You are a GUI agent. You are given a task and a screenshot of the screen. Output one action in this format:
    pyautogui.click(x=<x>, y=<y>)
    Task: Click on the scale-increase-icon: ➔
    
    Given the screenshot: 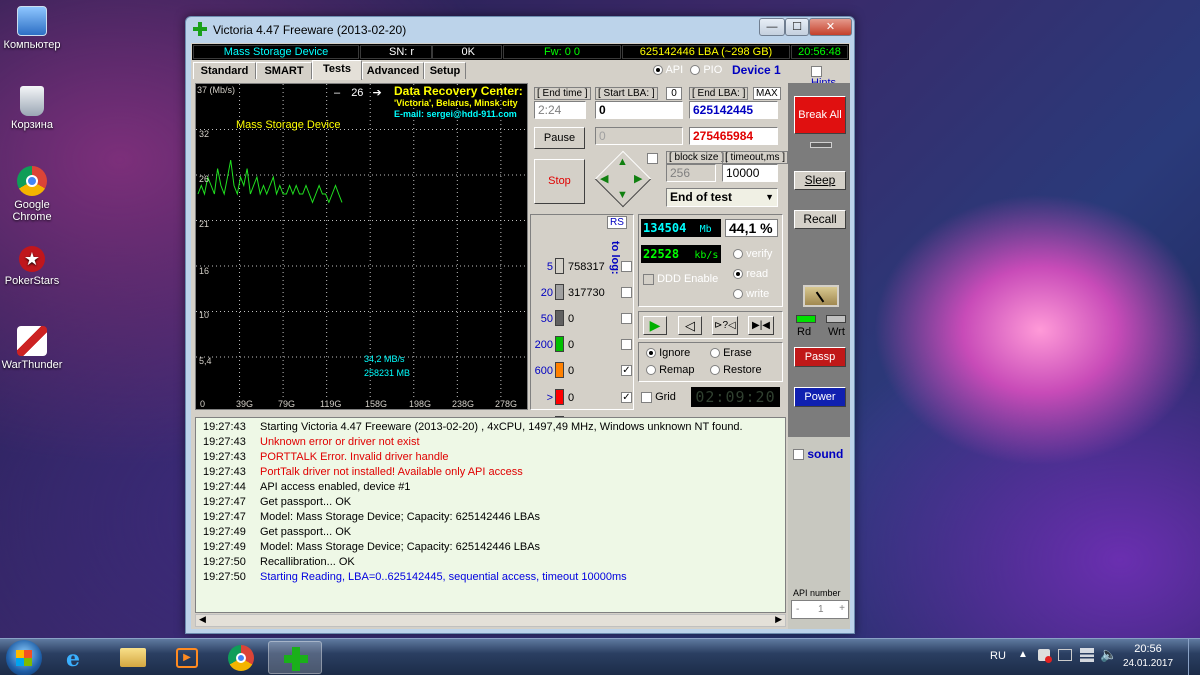 What is the action you would take?
    pyautogui.click(x=377, y=93)
    